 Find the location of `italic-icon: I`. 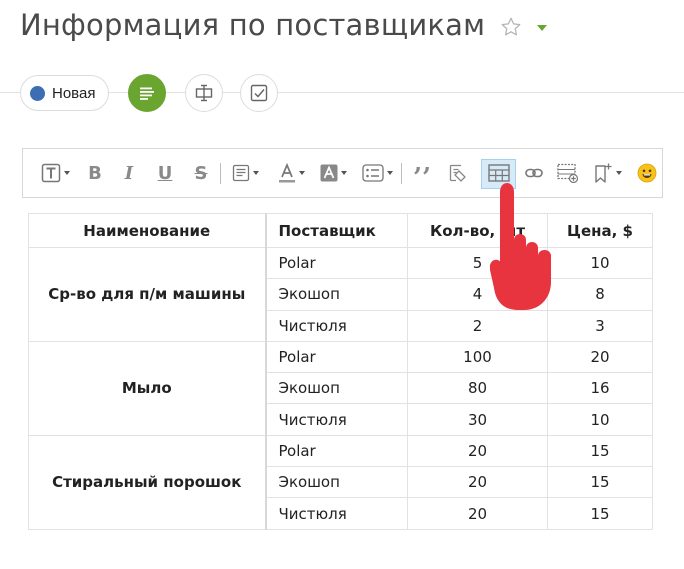

italic-icon: I is located at coordinates (129, 173).